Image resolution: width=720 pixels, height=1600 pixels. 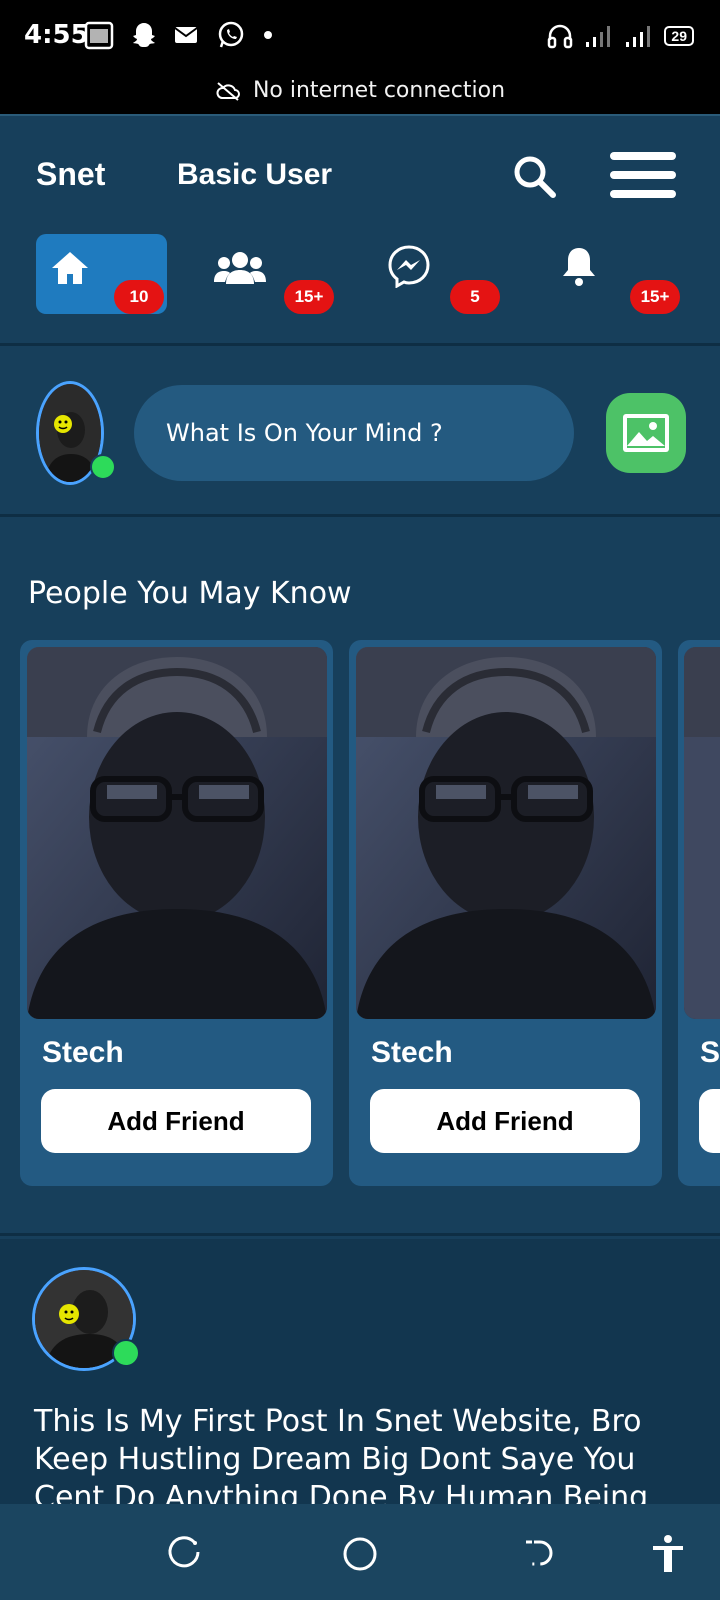 I want to click on hamburger-menu-button, so click(x=643, y=177).